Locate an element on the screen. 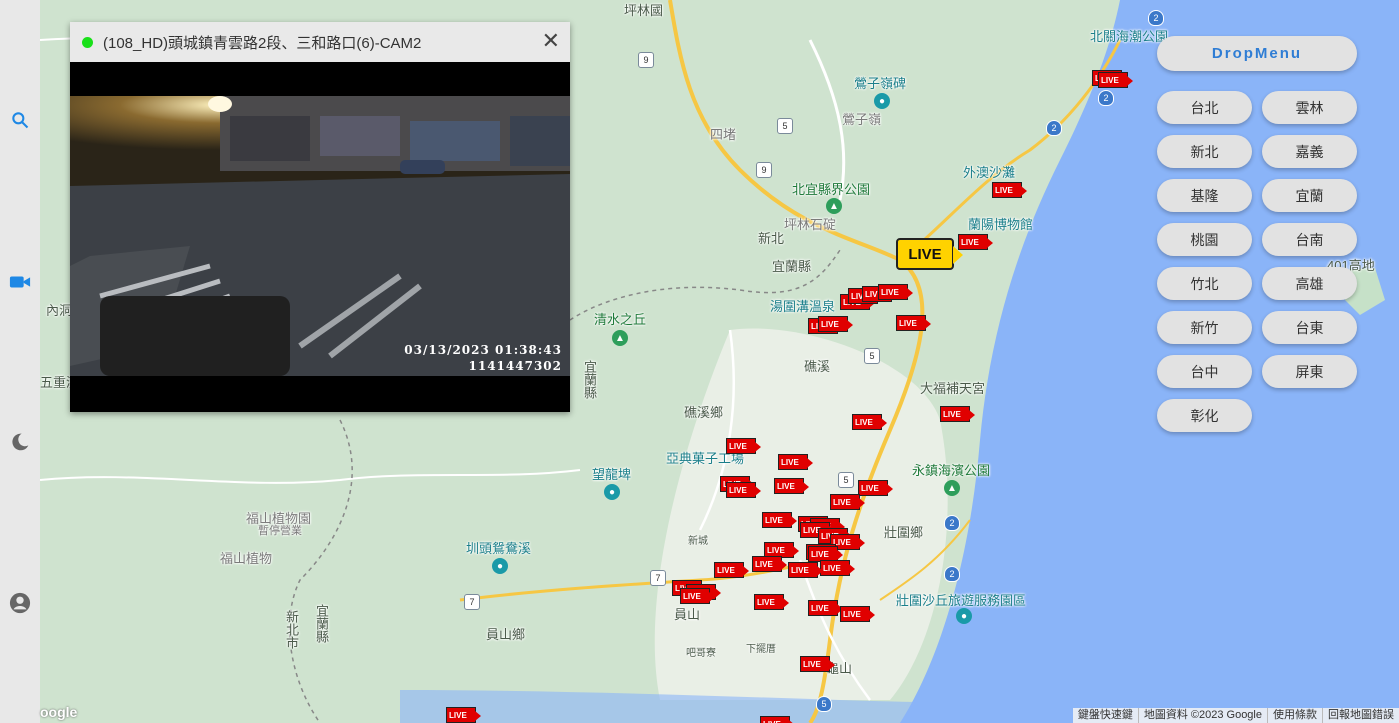 Image resolution: width=1399 pixels, height=723 pixels. place-label: 員山鄉 is located at coordinates (506, 634).